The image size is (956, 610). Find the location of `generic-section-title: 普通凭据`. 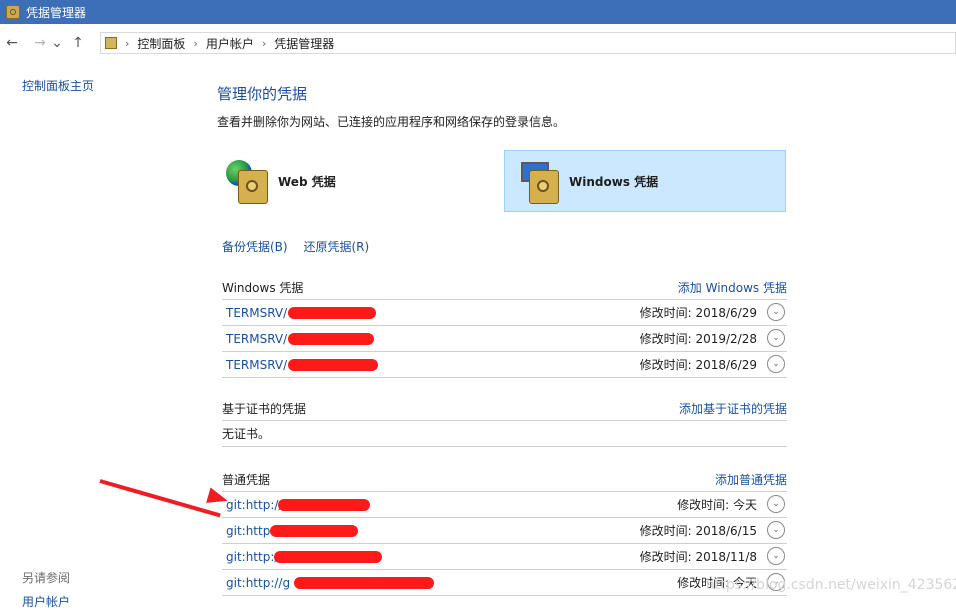

generic-section-title: 普通凭据 is located at coordinates (246, 479).